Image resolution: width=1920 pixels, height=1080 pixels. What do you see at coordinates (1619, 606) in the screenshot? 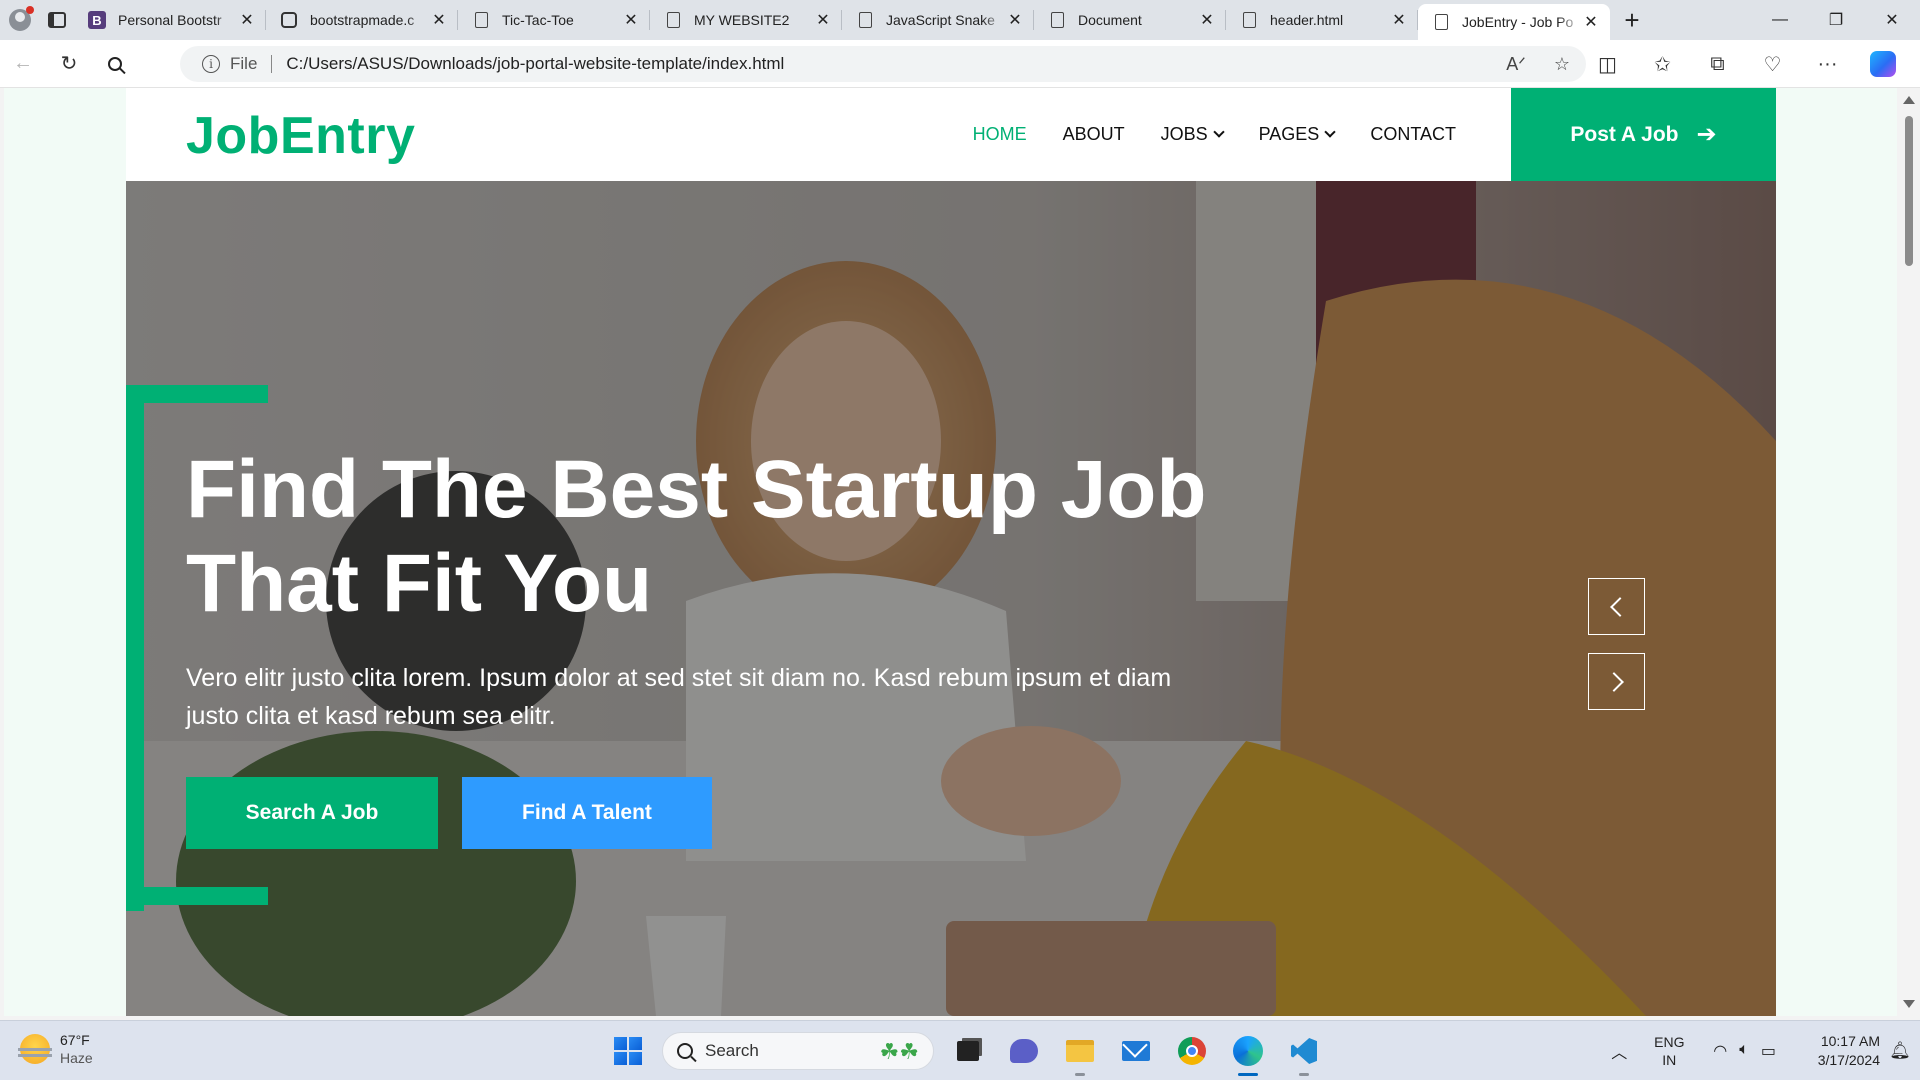
I see `chevron-left-icon` at bounding box center [1619, 606].